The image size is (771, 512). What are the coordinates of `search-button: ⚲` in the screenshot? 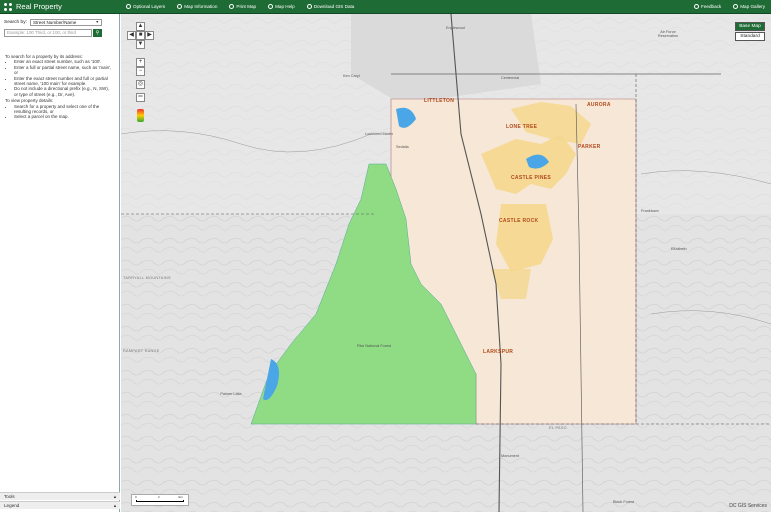 It's located at (97, 33).